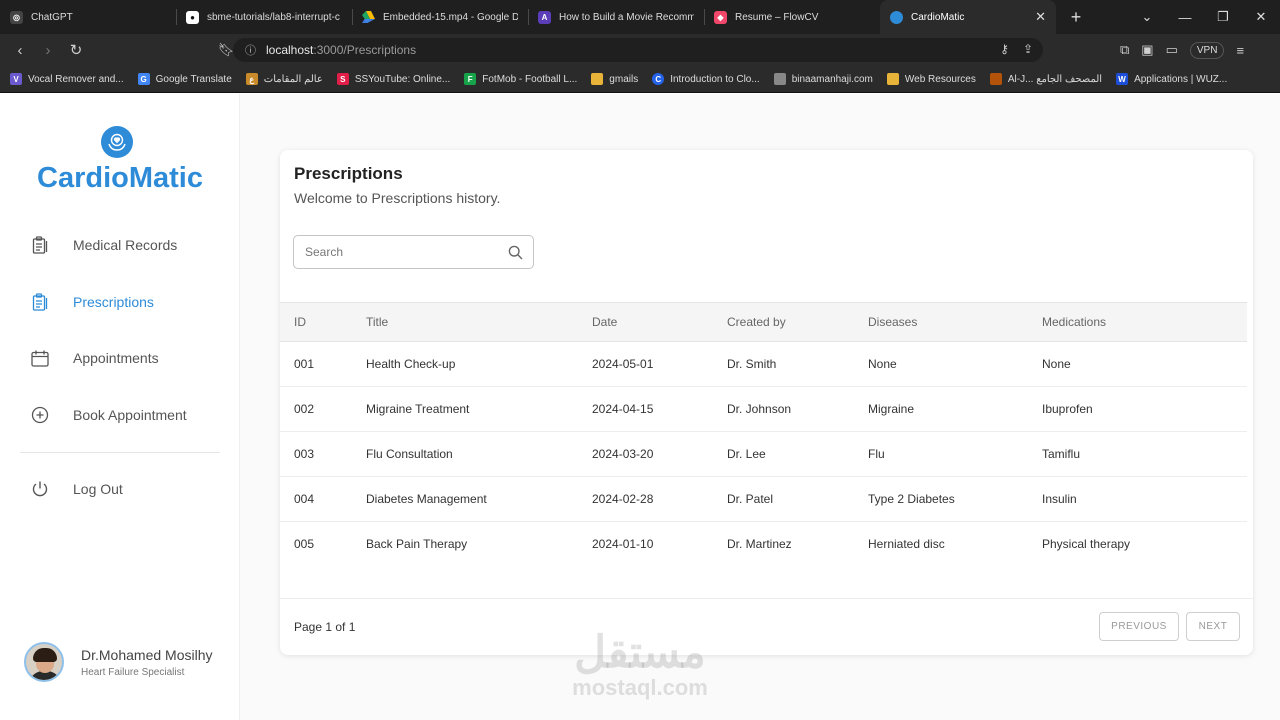 The height and width of the screenshot is (720, 1280). Describe the element at coordinates (1185, 17) in the screenshot. I see `minimize-button: —` at that location.